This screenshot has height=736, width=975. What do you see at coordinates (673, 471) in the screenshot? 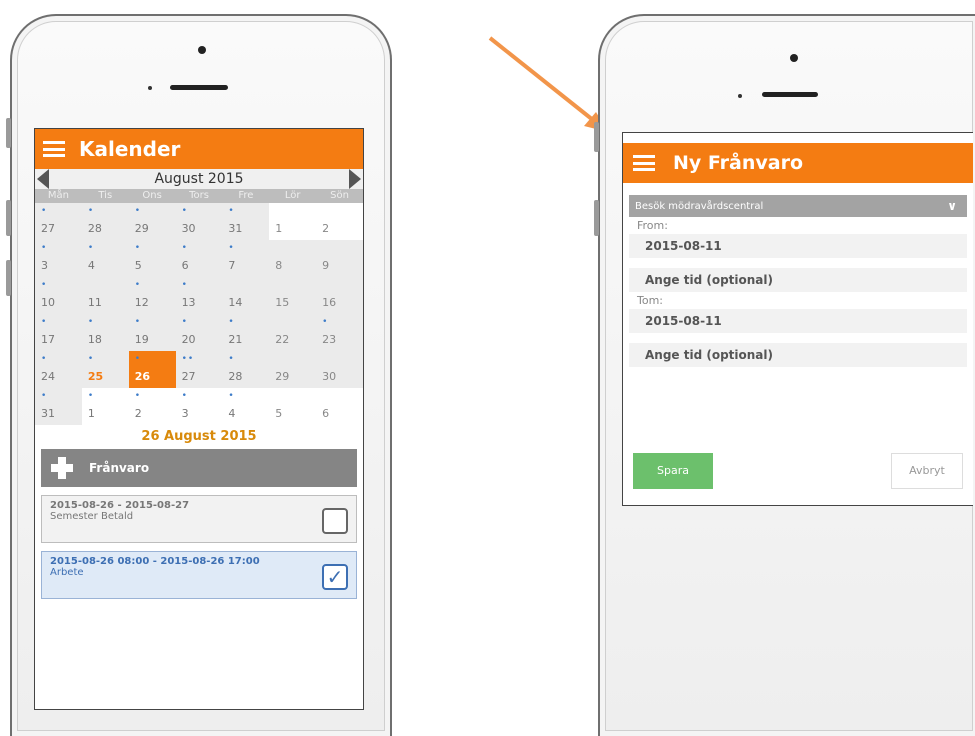
I see `save-button: Spara` at bounding box center [673, 471].